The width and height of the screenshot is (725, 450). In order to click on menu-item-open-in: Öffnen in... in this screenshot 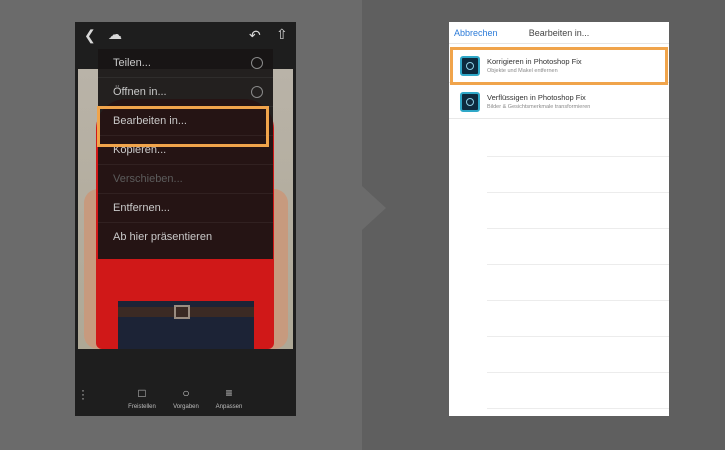, I will do `click(185, 92)`.